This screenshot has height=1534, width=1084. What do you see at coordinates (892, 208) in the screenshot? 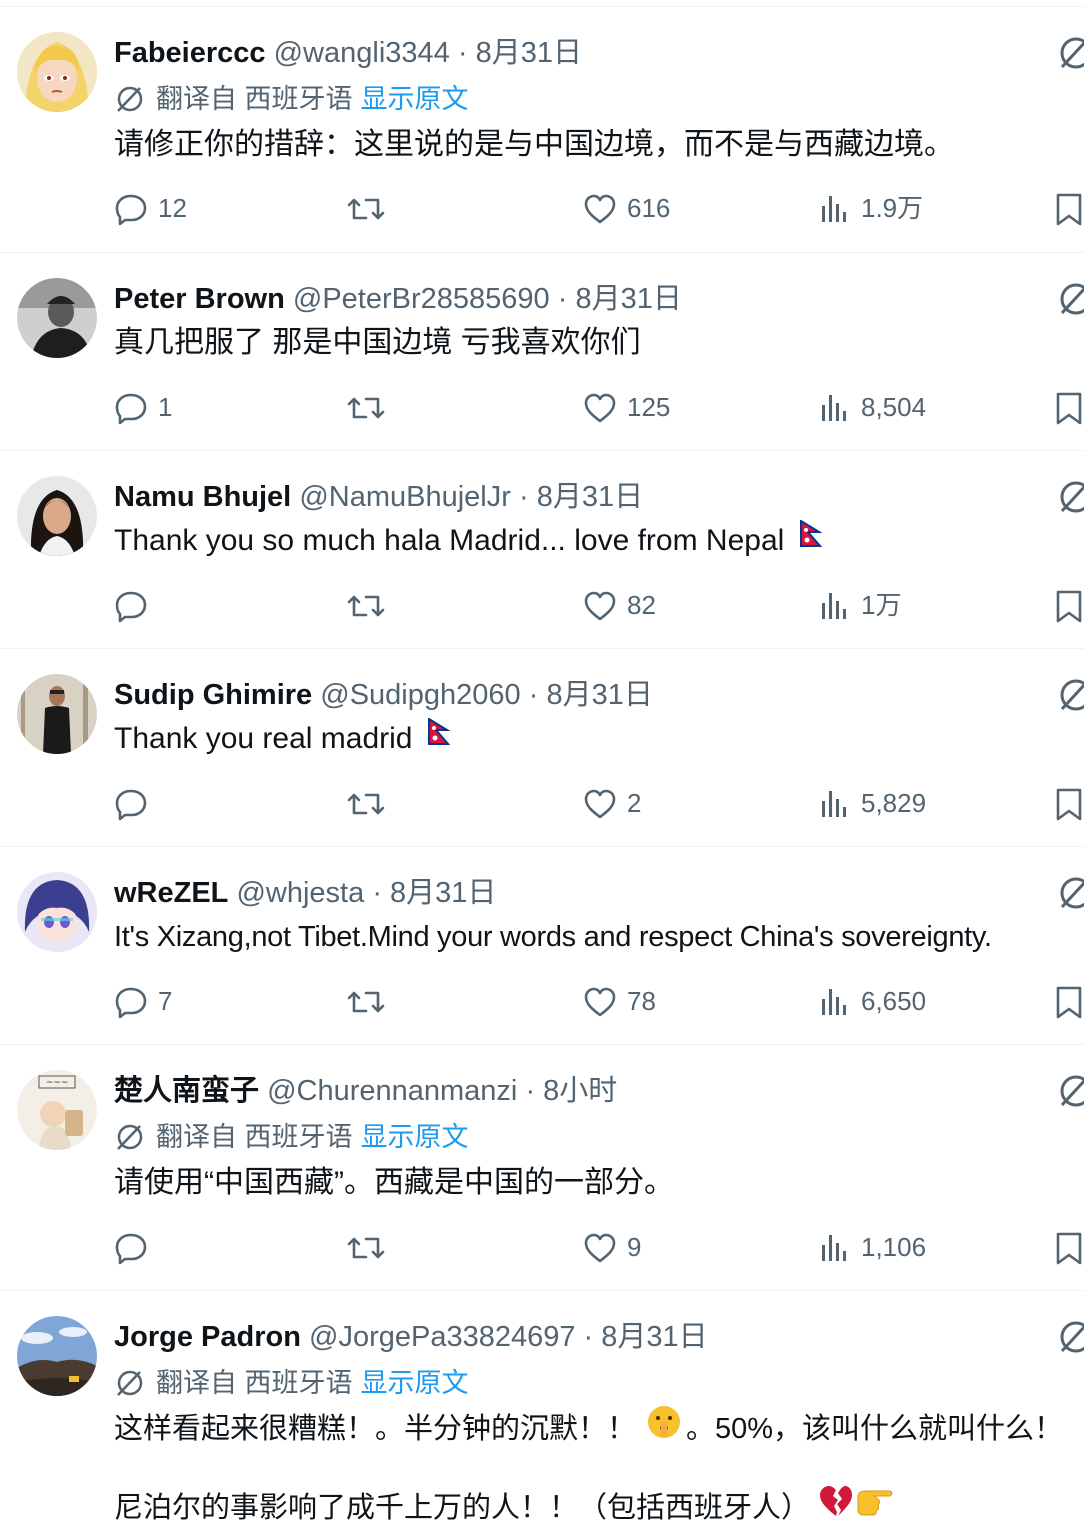
I see `views-count: 1.9万` at bounding box center [892, 208].